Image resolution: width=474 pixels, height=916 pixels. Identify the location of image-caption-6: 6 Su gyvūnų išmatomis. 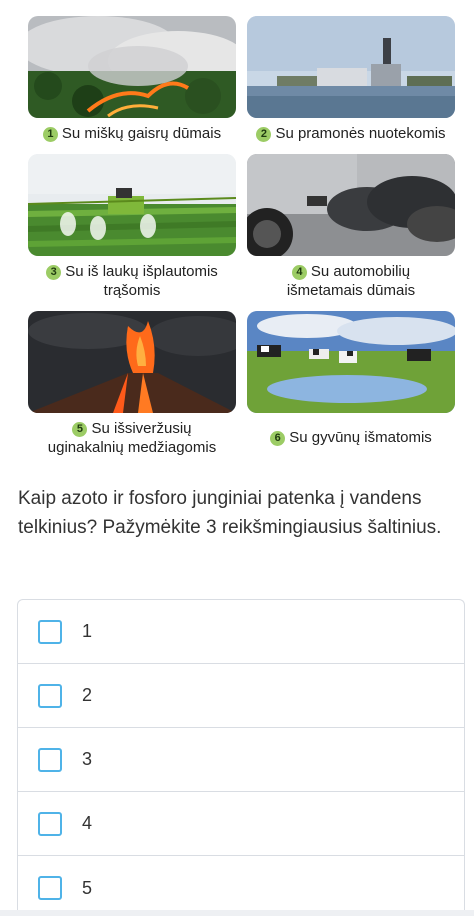
(351, 437).